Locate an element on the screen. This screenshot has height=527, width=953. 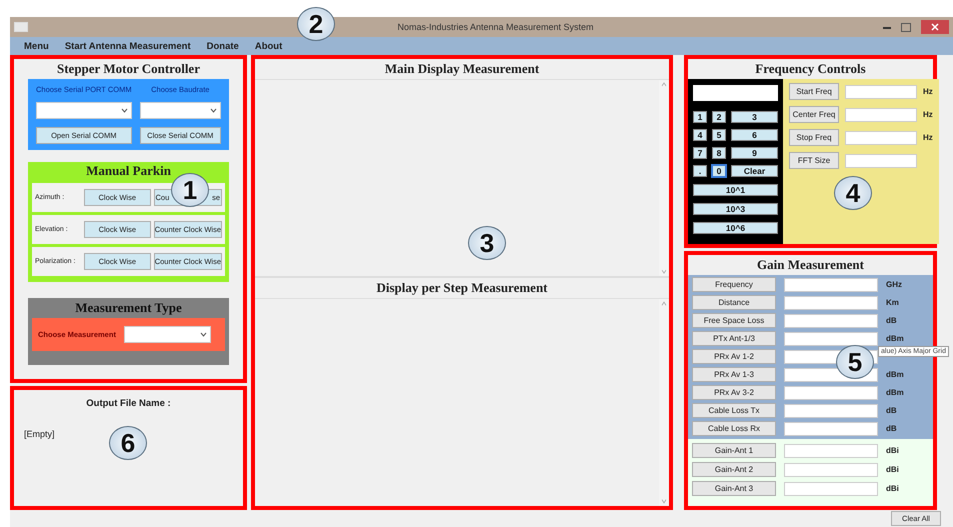
group-title: Manual Parkin is located at coordinates (128, 171).